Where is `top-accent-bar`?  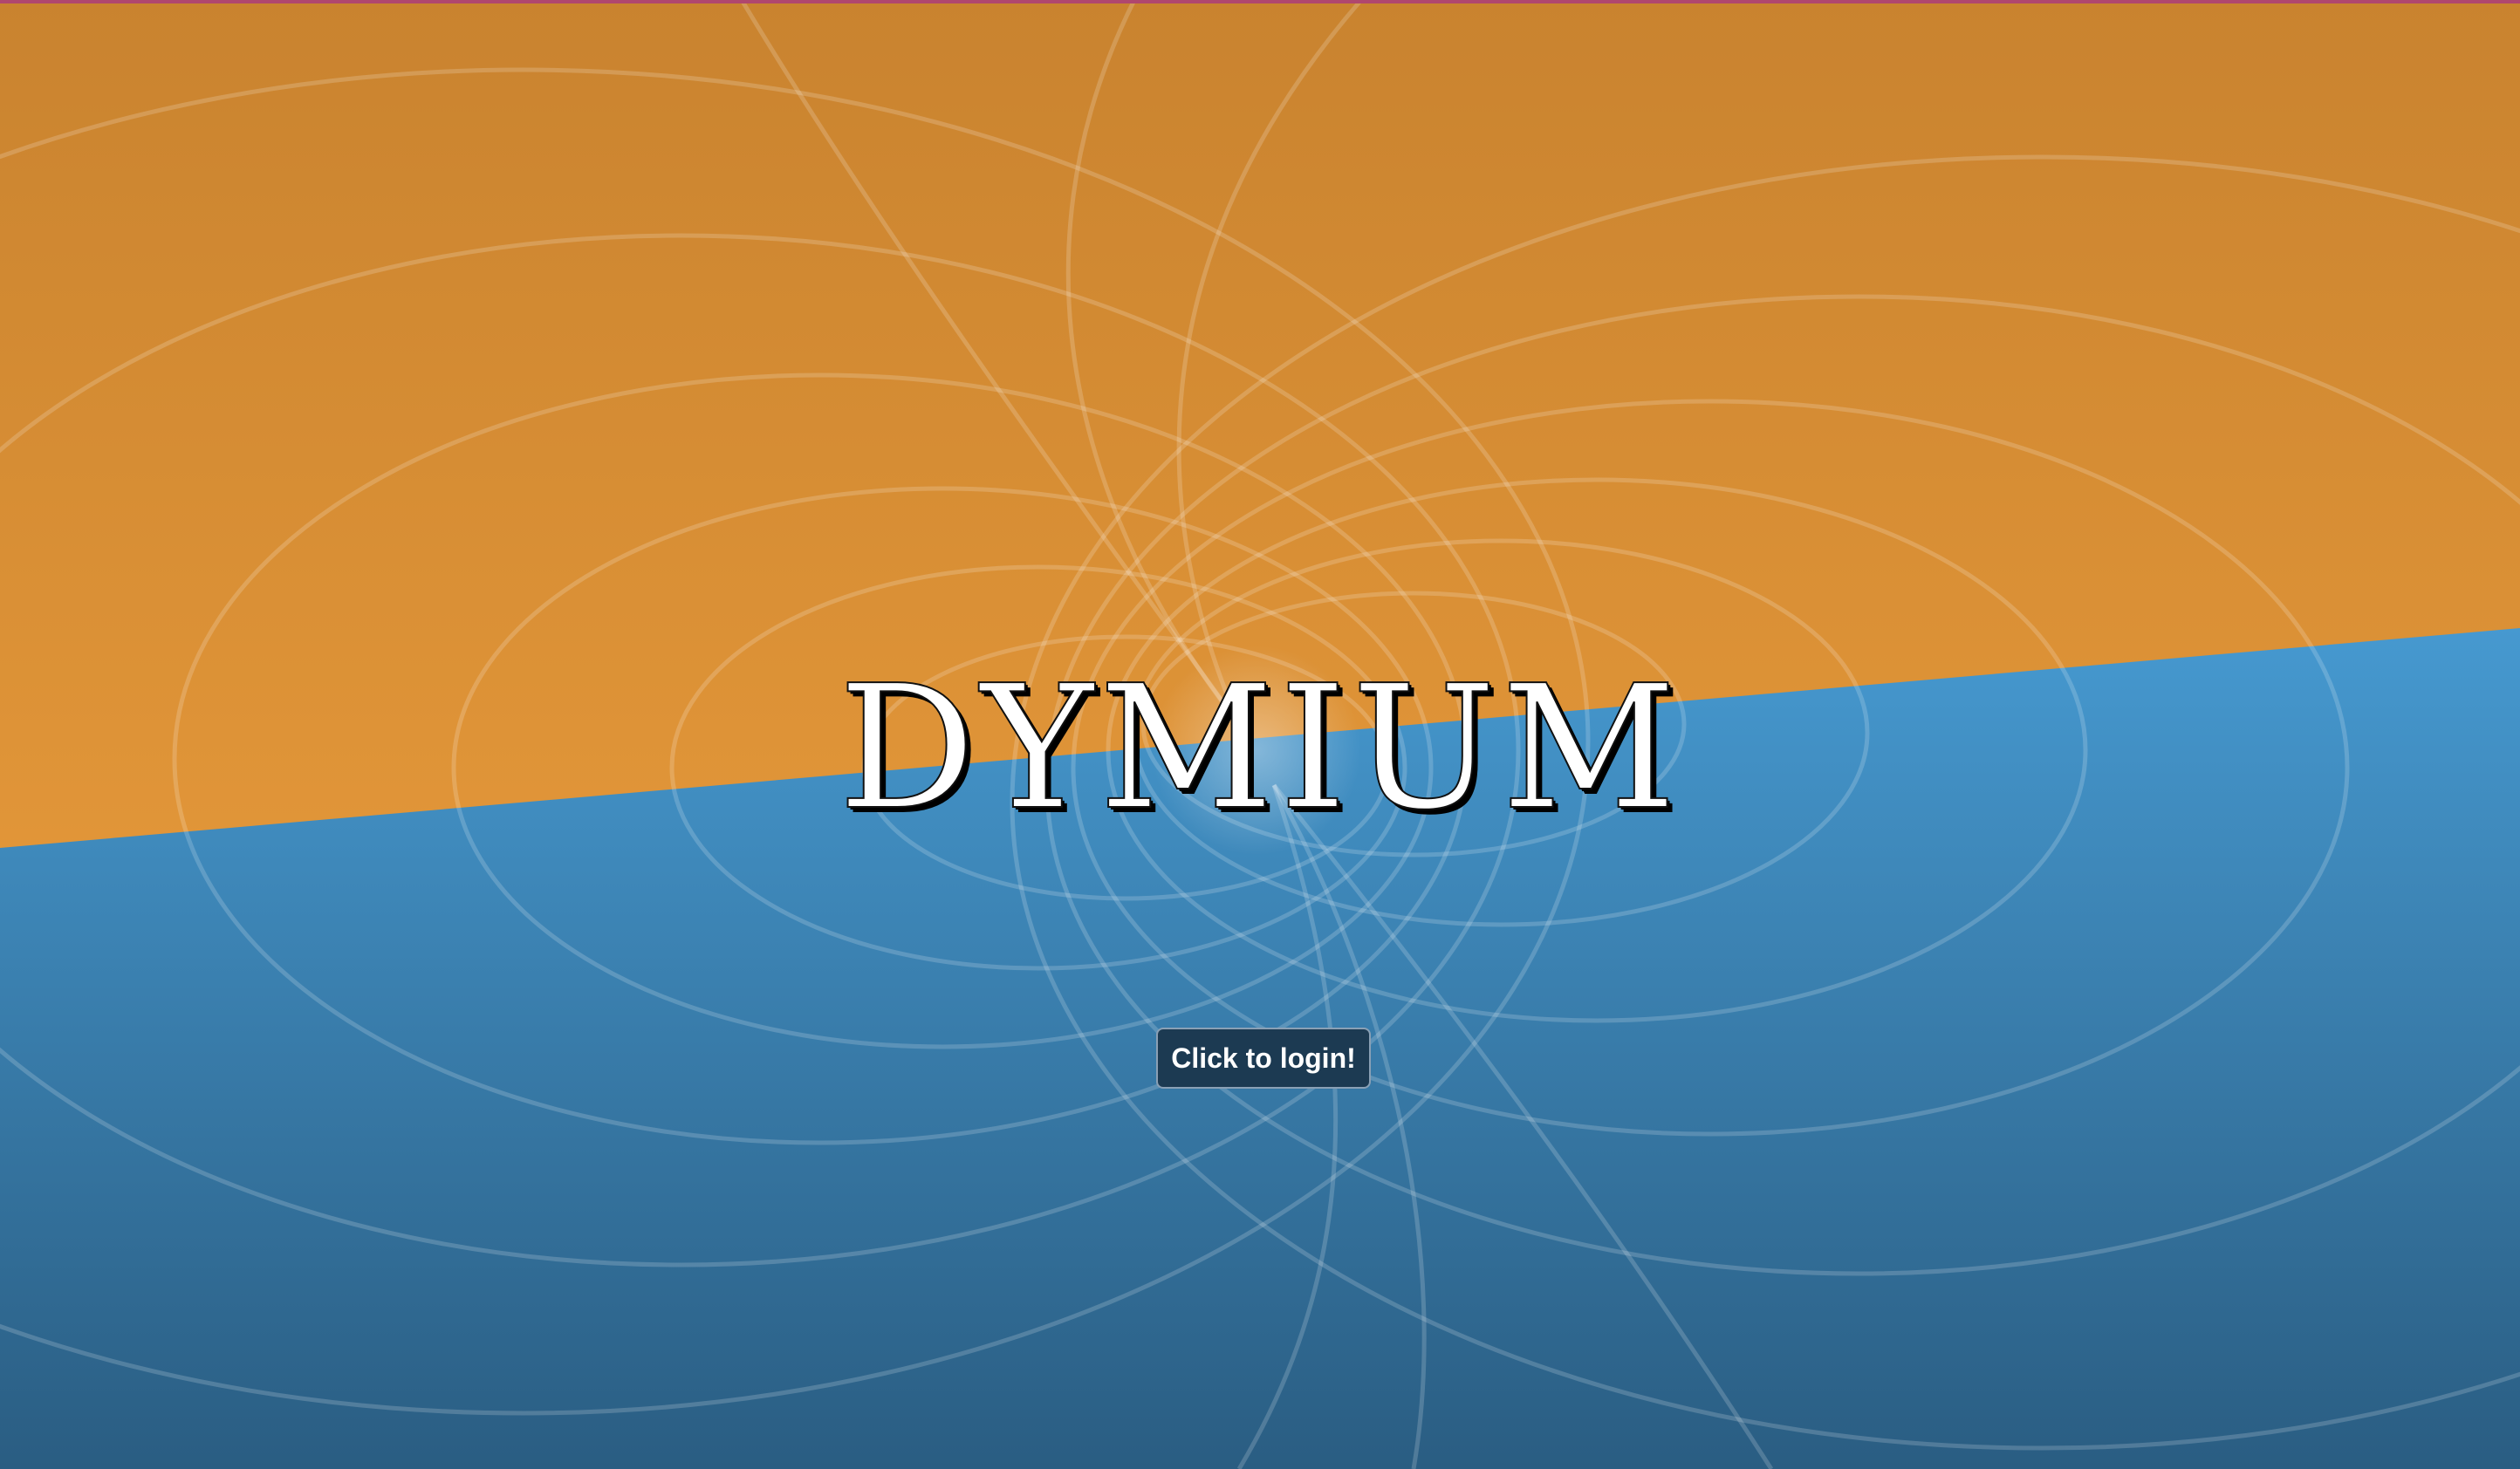
top-accent-bar is located at coordinates (1260, 1).